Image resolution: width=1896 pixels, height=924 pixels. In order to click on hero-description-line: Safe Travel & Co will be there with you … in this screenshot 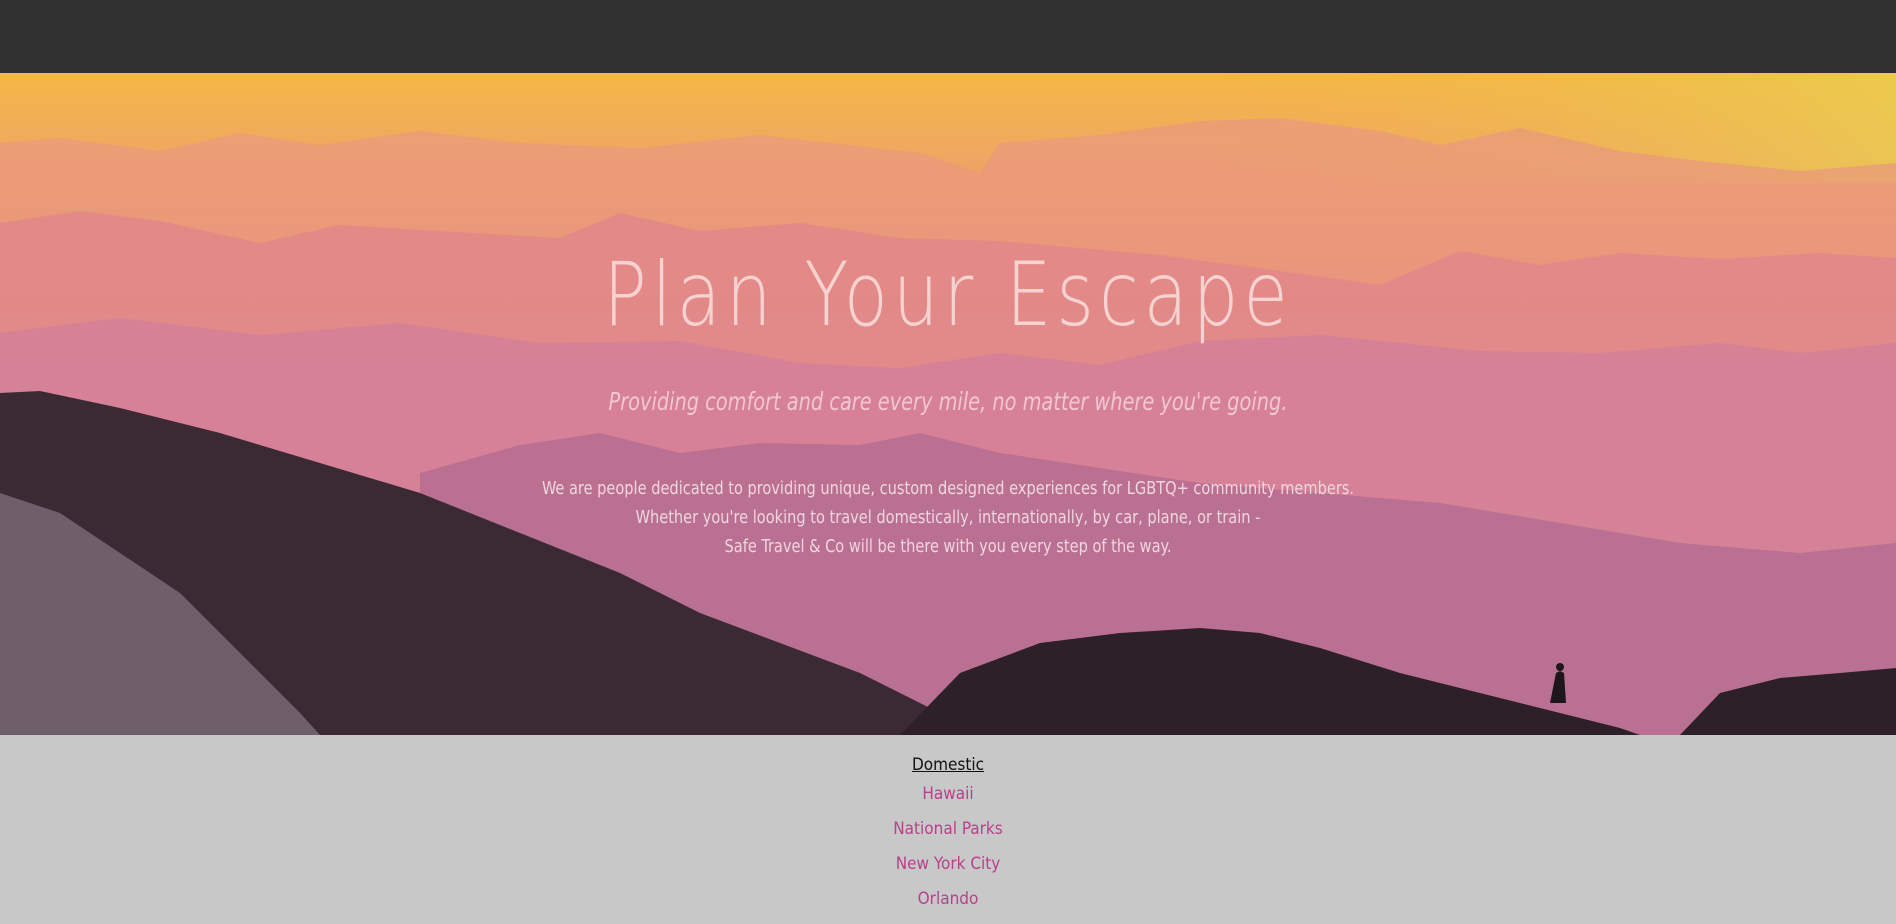, I will do `click(948, 546)`.